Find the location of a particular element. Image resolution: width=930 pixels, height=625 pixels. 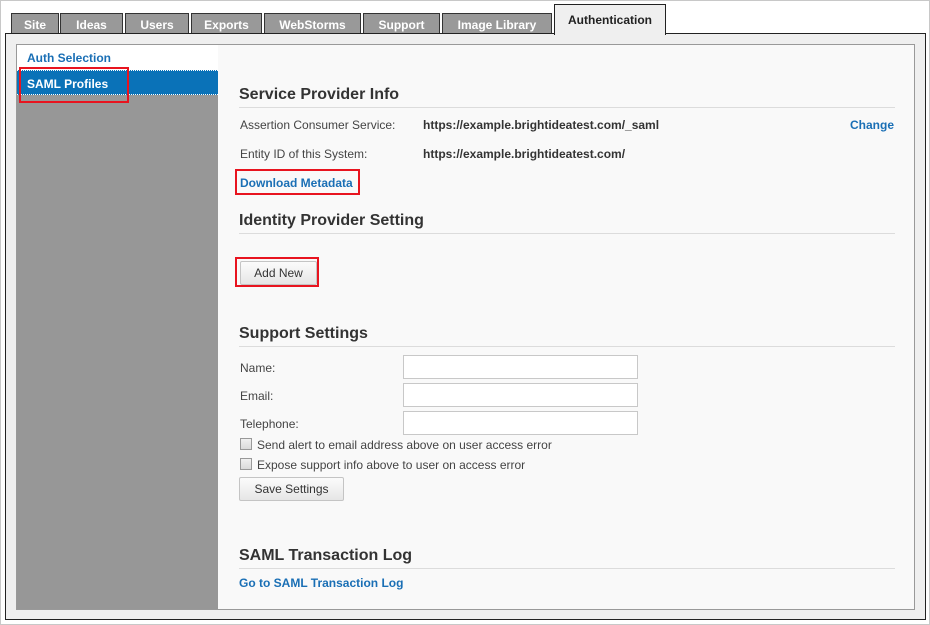

tab-image-library: Image Library is located at coordinates (497, 24).